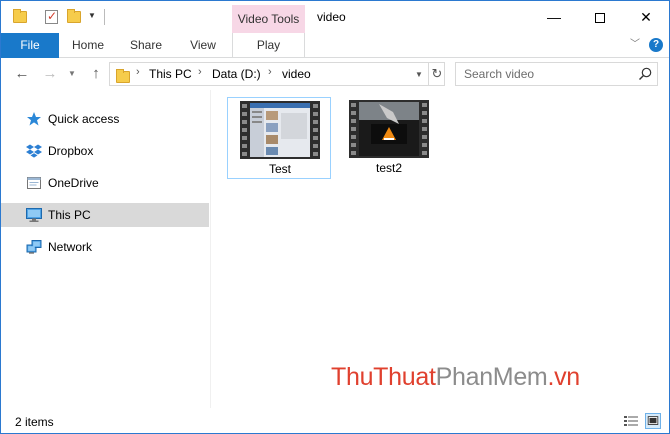  I want to click on sidebar-item-quick-access: Quick access, so click(105, 119).